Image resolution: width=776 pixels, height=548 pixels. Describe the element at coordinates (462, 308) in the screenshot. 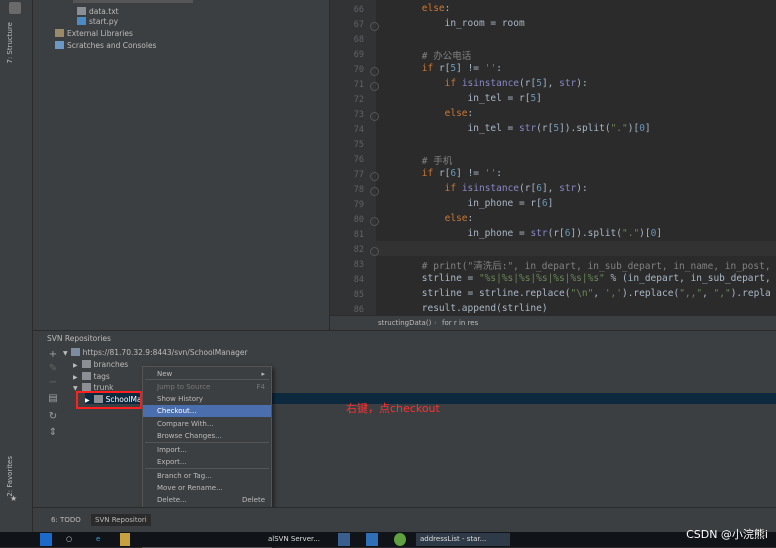

I see `code-line: result.append(strline)` at that location.